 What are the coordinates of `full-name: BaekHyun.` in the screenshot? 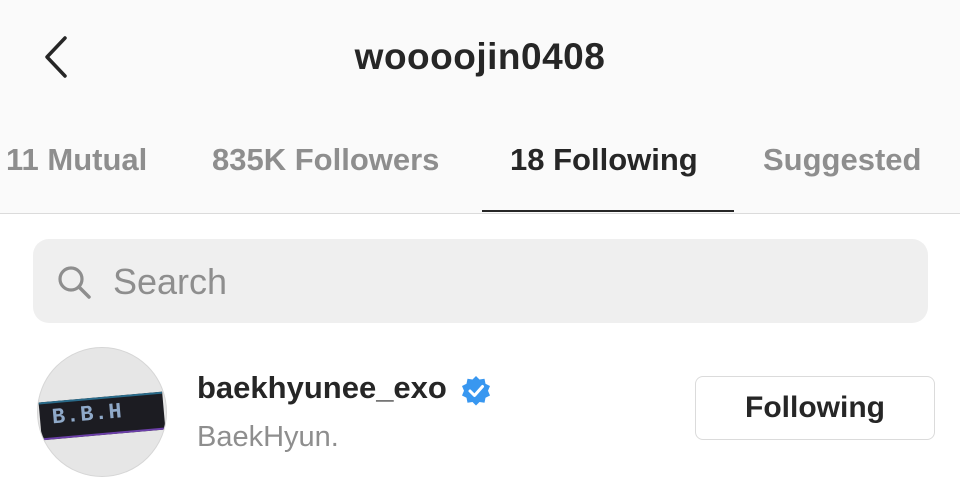 It's located at (268, 437).